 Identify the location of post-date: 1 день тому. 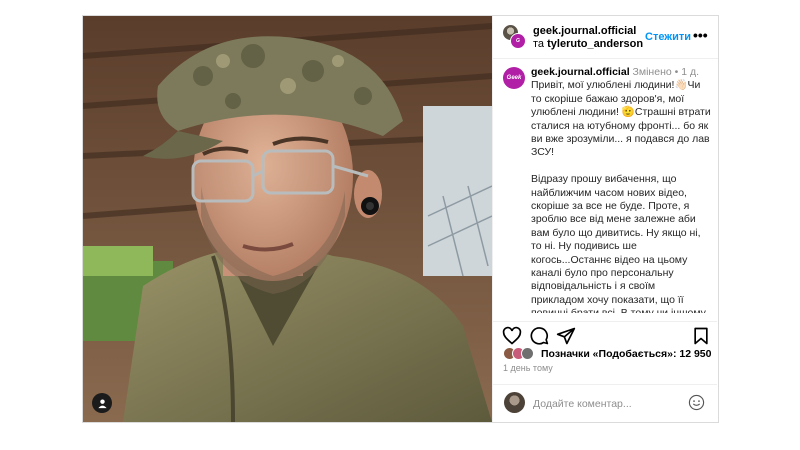
(528, 368).